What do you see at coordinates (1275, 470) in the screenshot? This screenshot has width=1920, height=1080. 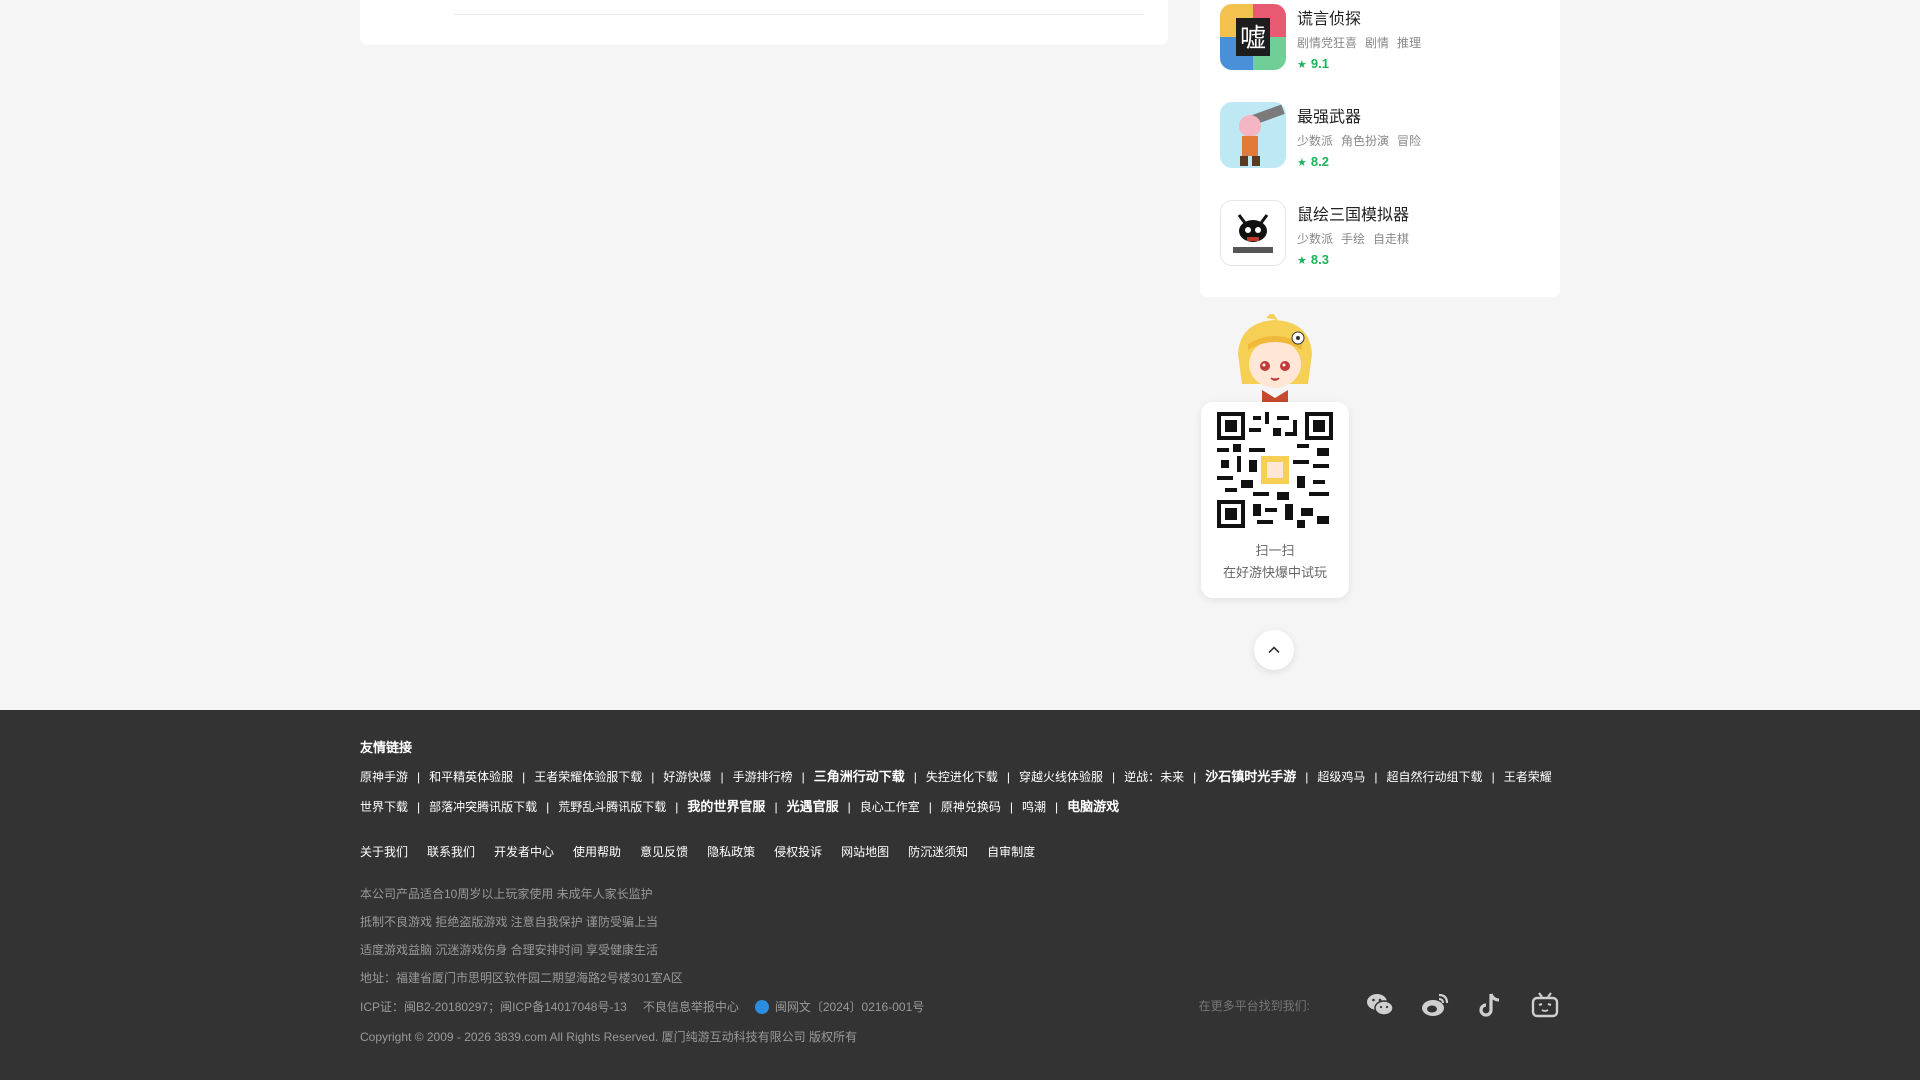 I see `qr-code-image` at bounding box center [1275, 470].